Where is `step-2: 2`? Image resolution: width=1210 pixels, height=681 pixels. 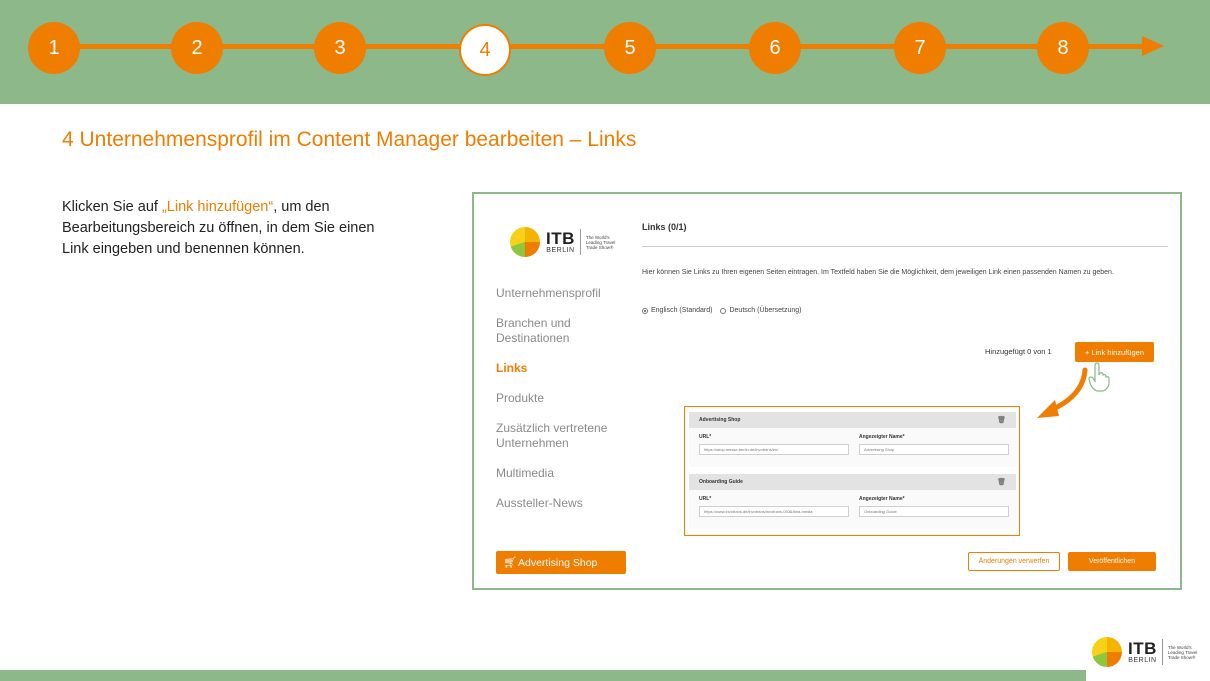
step-2: 2 is located at coordinates (197, 48).